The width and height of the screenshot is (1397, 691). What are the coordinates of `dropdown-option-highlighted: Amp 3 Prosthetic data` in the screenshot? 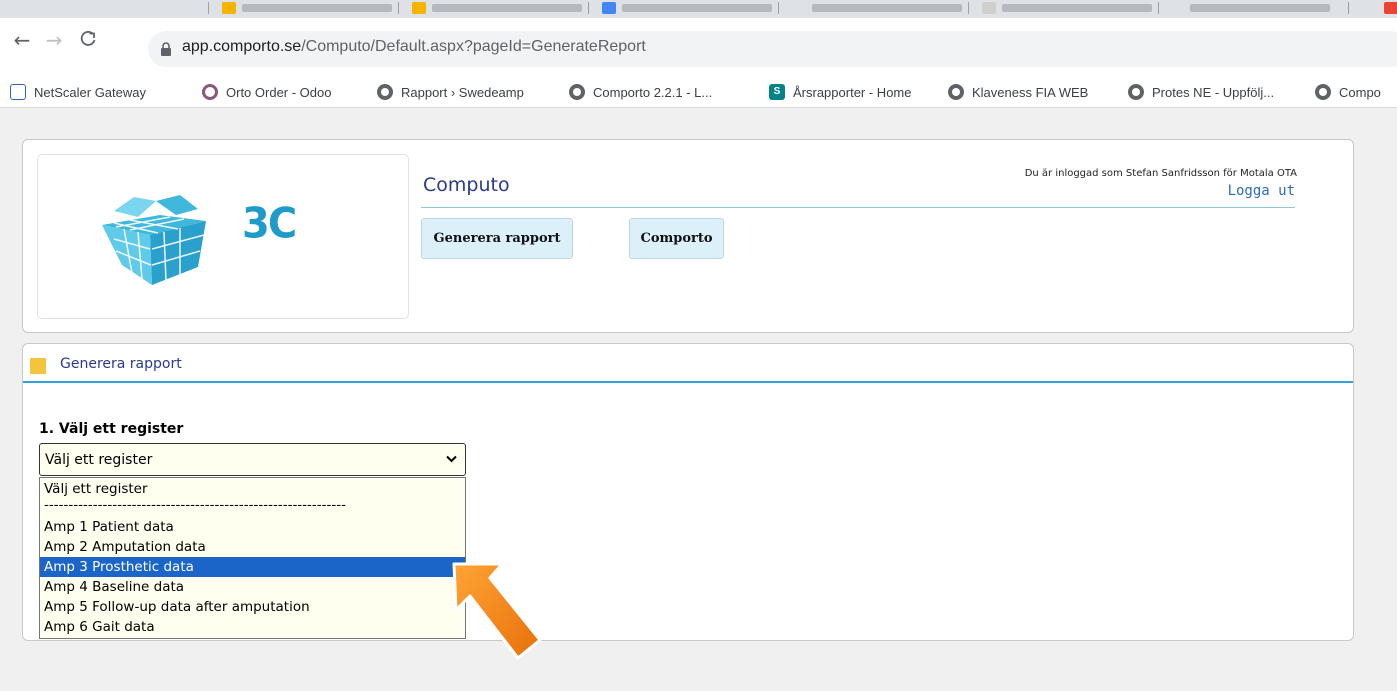 It's located at (252, 567).